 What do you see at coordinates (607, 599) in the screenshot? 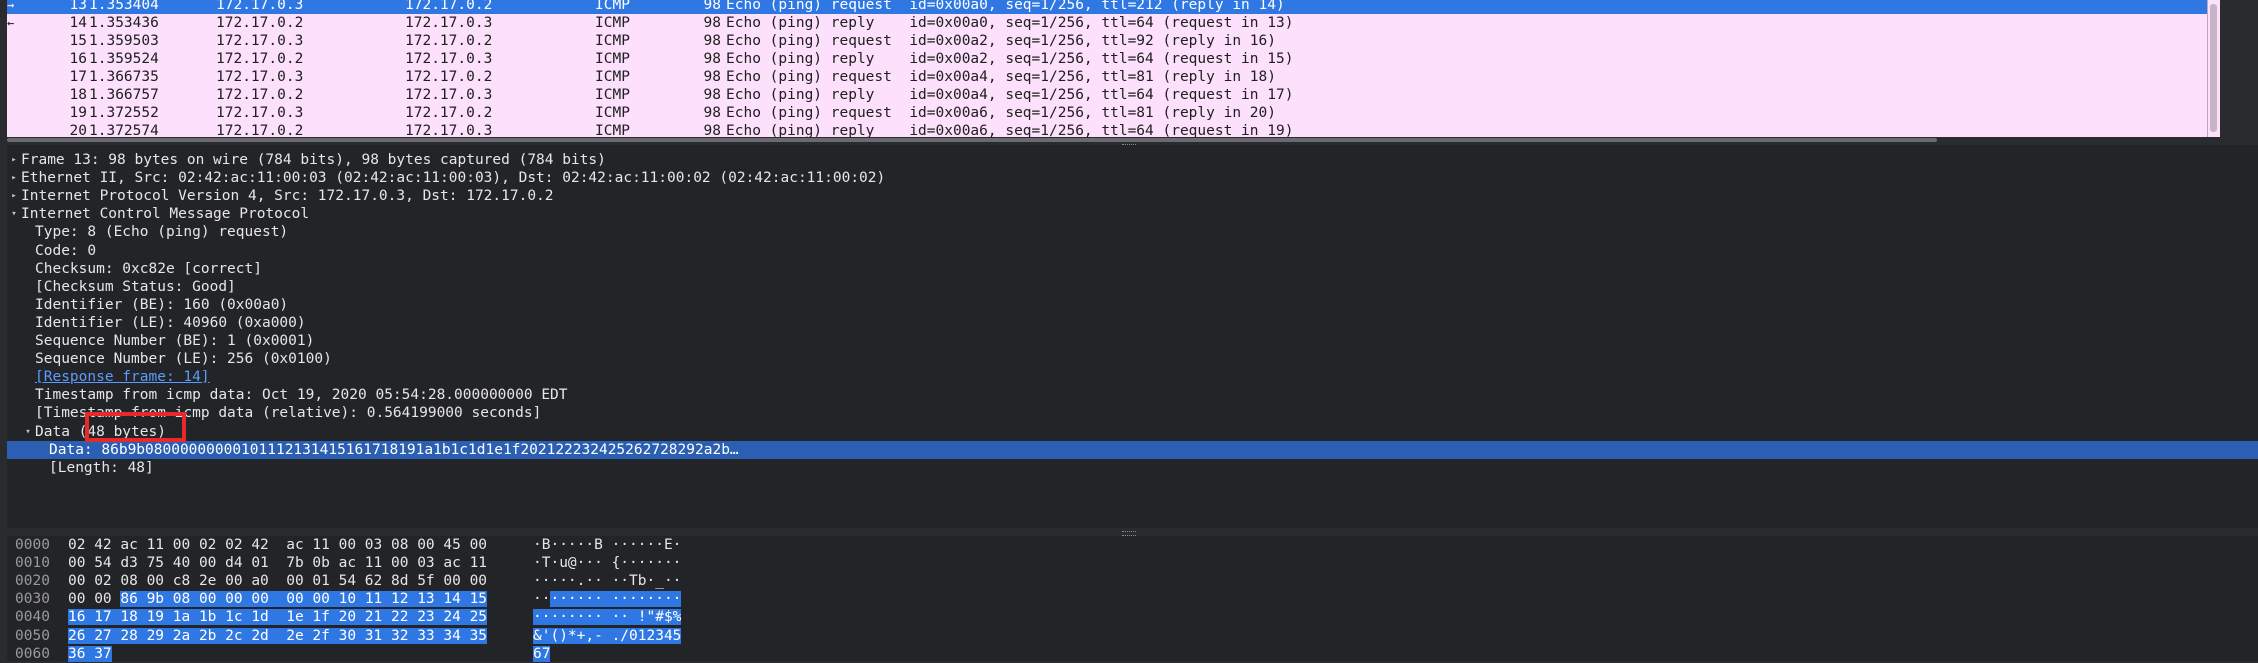
I see `hex-ascii: ········ ········` at bounding box center [607, 599].